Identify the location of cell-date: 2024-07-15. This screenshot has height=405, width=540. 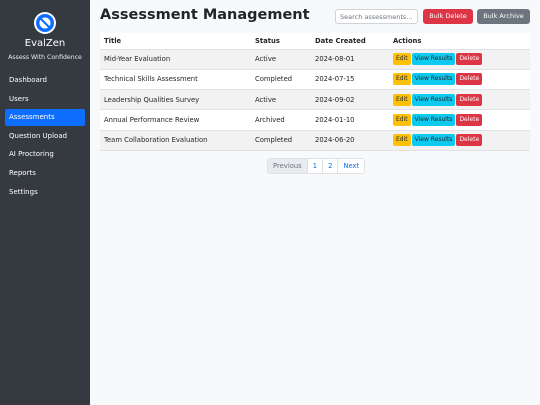
(350, 80).